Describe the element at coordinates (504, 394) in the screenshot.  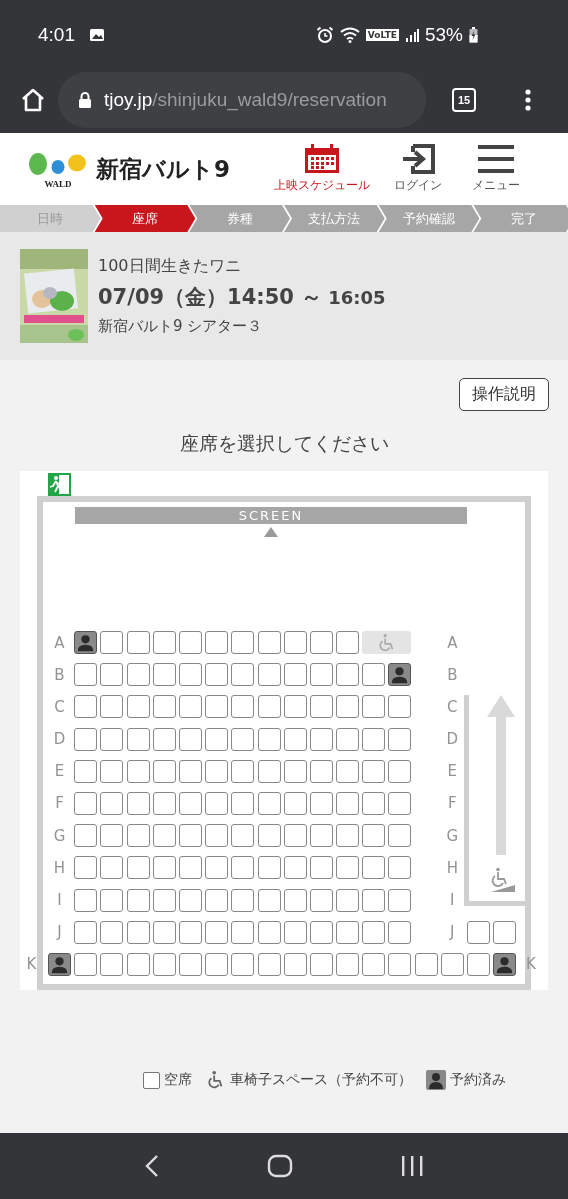
I see `instructions-button: 操作説明` at that location.